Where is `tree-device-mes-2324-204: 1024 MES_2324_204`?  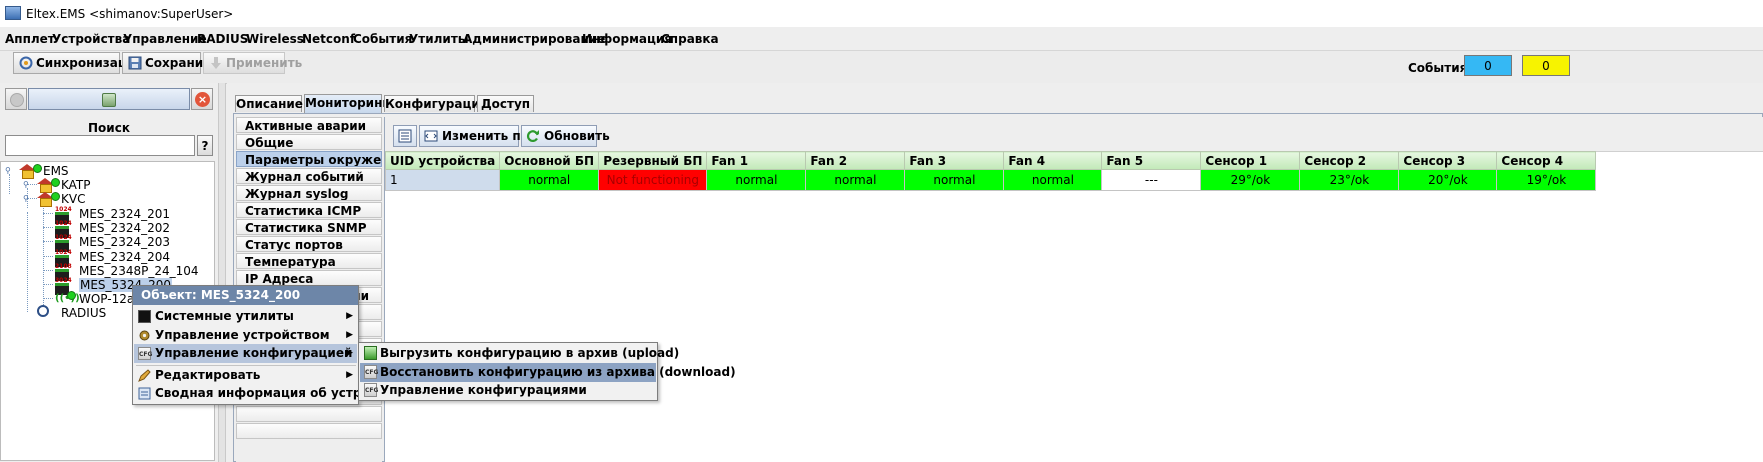 tree-device-mes-2324-204: 1024 MES_2324_204 is located at coordinates (130, 258).